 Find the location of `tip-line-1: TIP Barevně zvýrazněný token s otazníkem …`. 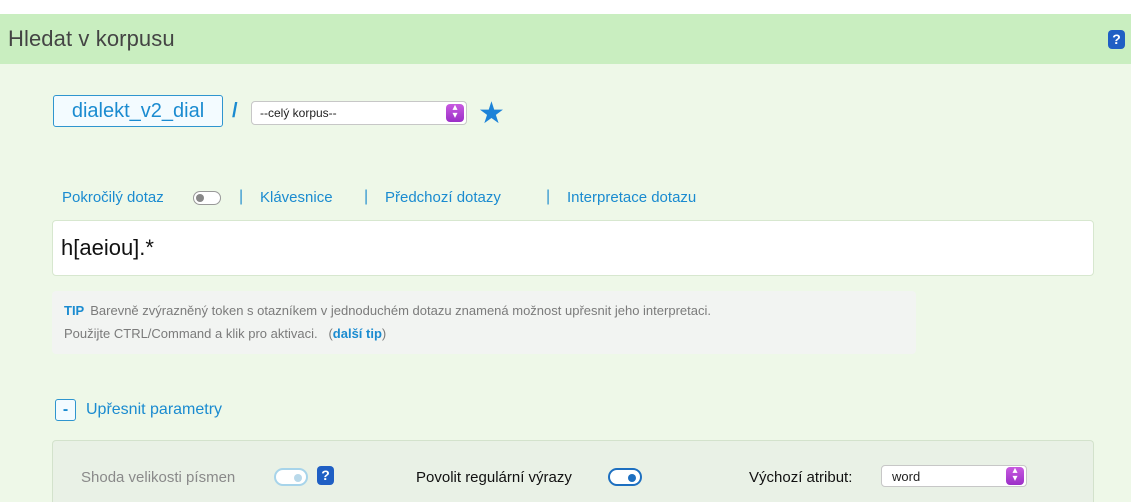

tip-line-1: TIP Barevně zvýrazněný token s otazníkem … is located at coordinates (387, 310).